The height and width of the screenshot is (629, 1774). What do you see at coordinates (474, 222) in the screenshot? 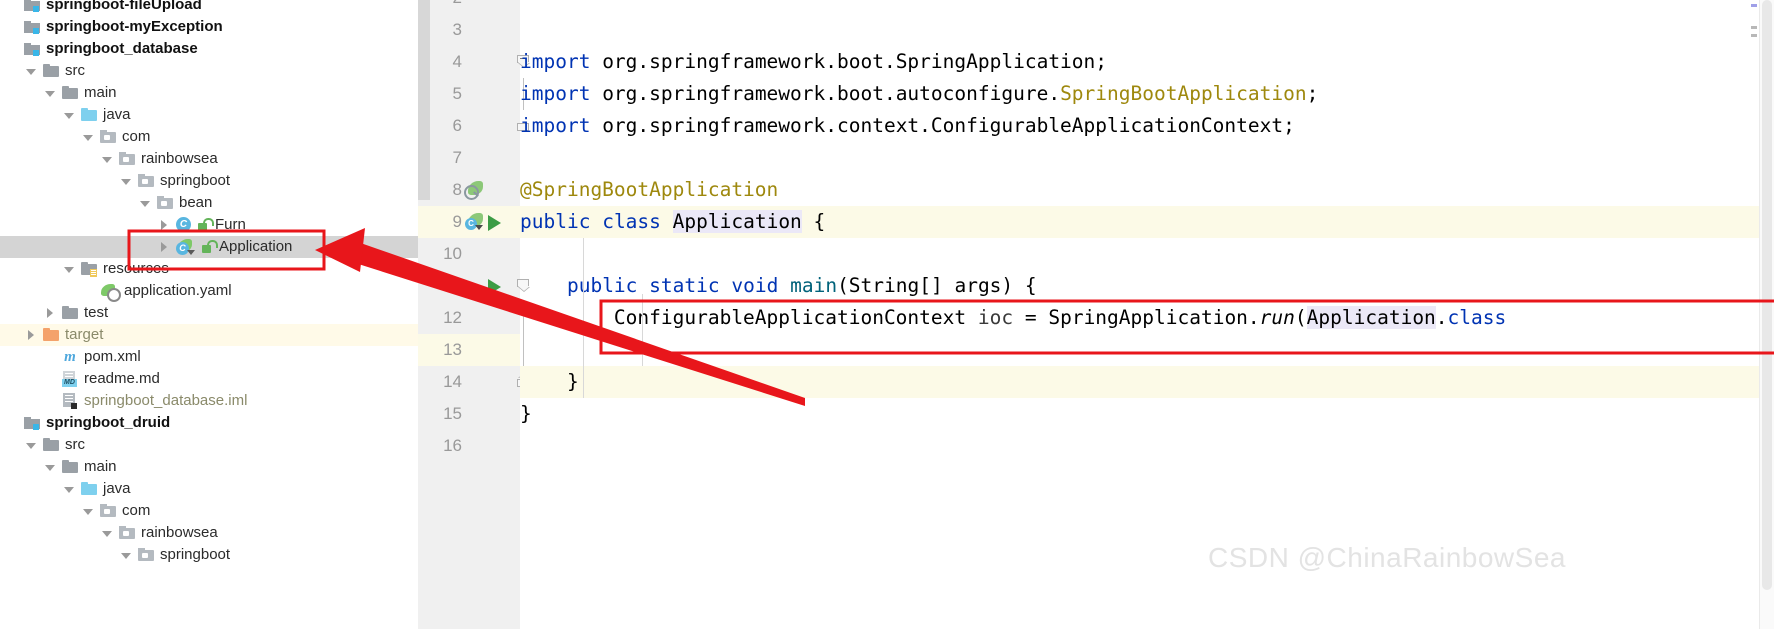
I see `spring-boot-run-class-icon: C` at bounding box center [474, 222].